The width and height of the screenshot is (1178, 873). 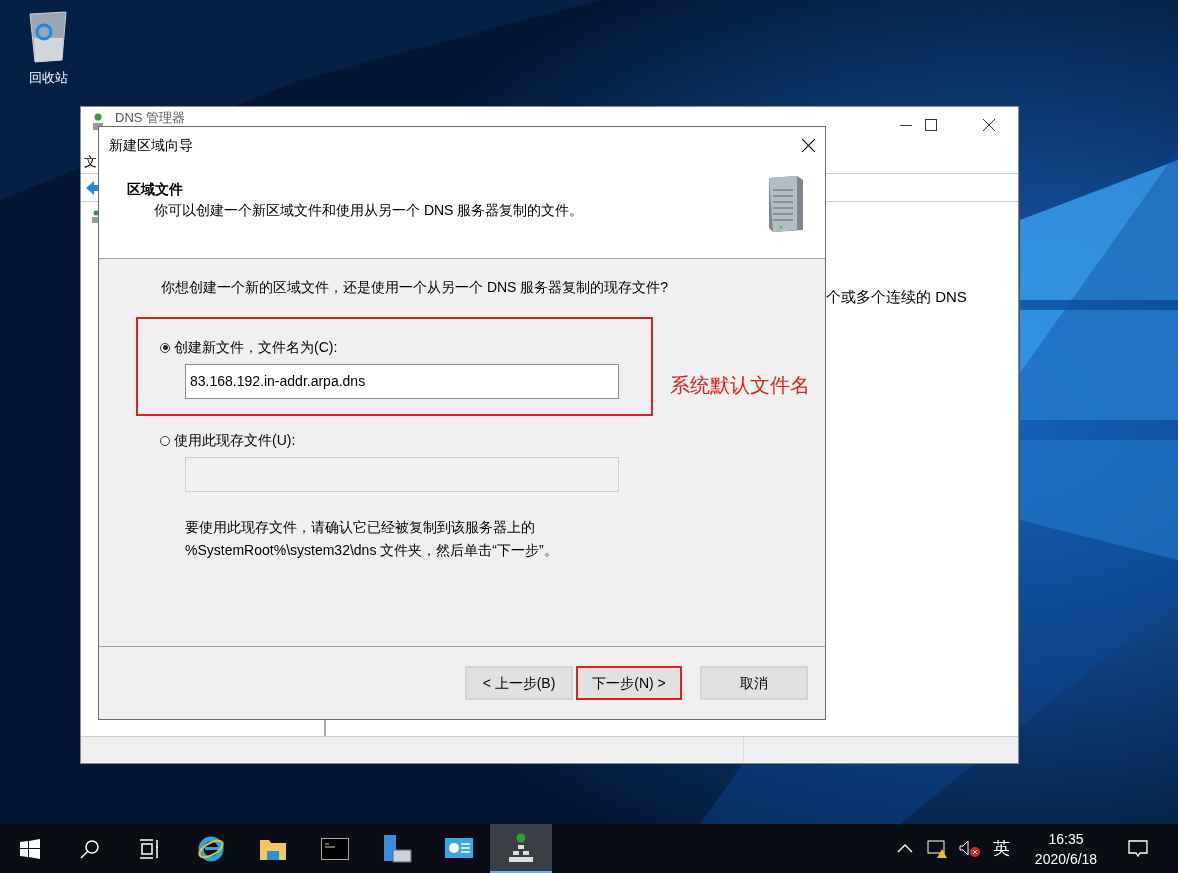 What do you see at coordinates (415, 287) in the screenshot?
I see `question-text: 你想创建一个新的区域文件，还是使用一个从另一个 DNS 服务器复制的现存文件?` at bounding box center [415, 287].